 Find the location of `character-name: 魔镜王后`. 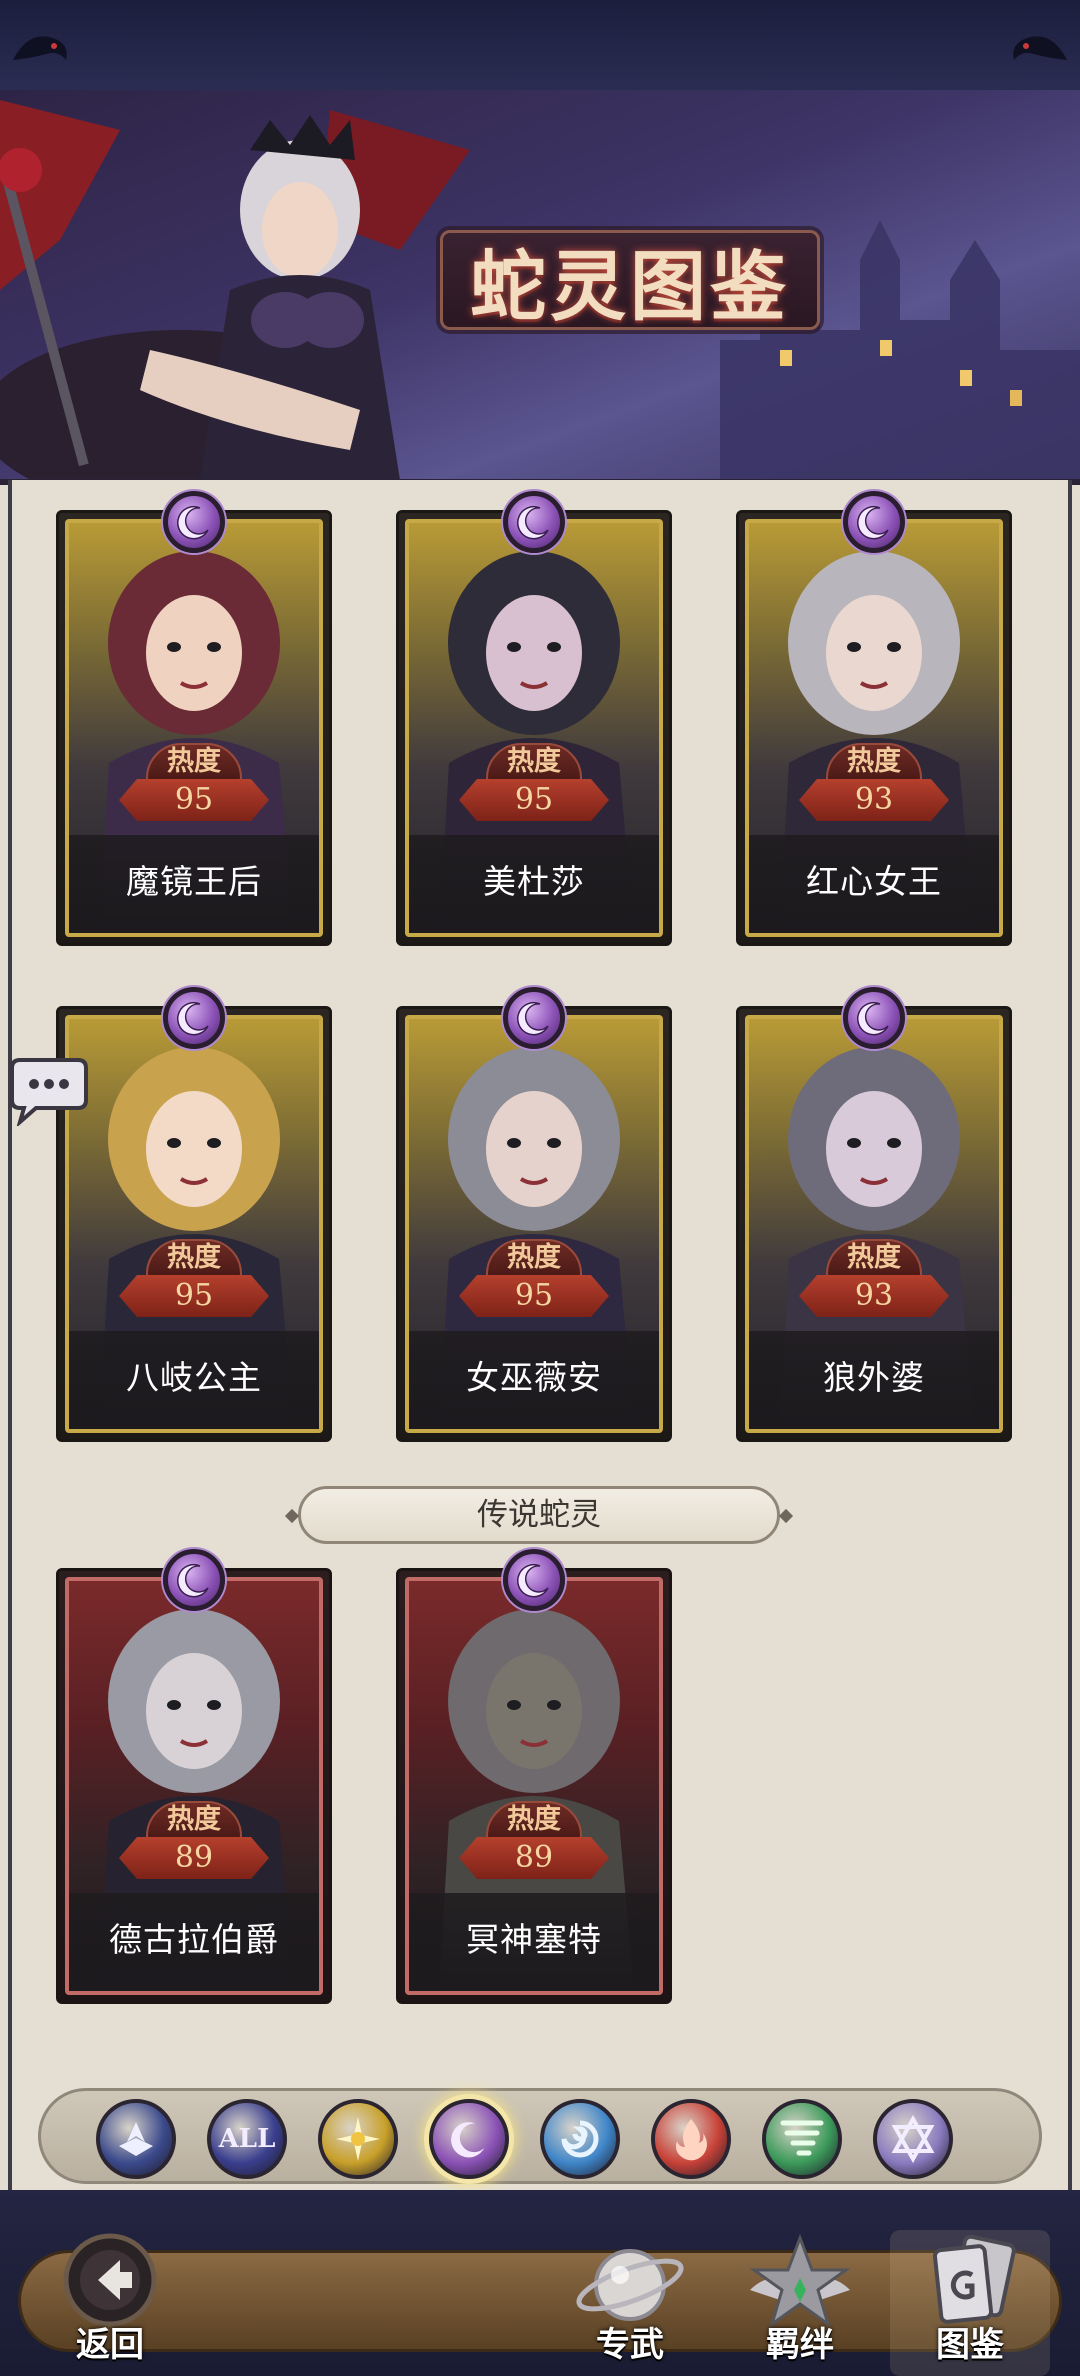

character-name: 魔镜王后 is located at coordinates (194, 884).